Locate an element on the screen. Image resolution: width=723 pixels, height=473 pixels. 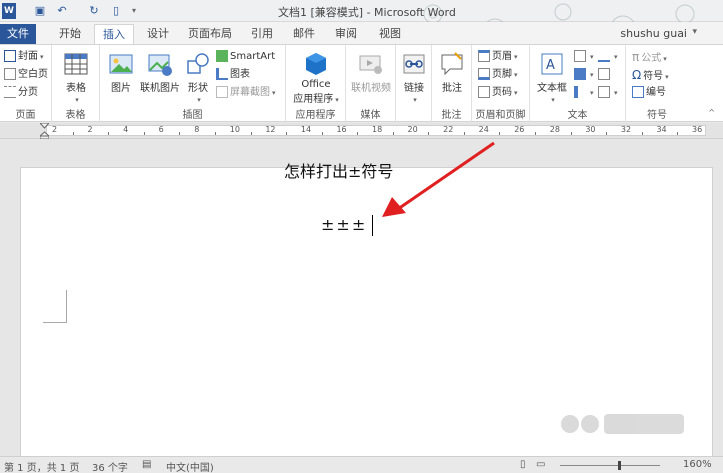
group-label-symbols: 符号 is located at coordinates (657, 115).